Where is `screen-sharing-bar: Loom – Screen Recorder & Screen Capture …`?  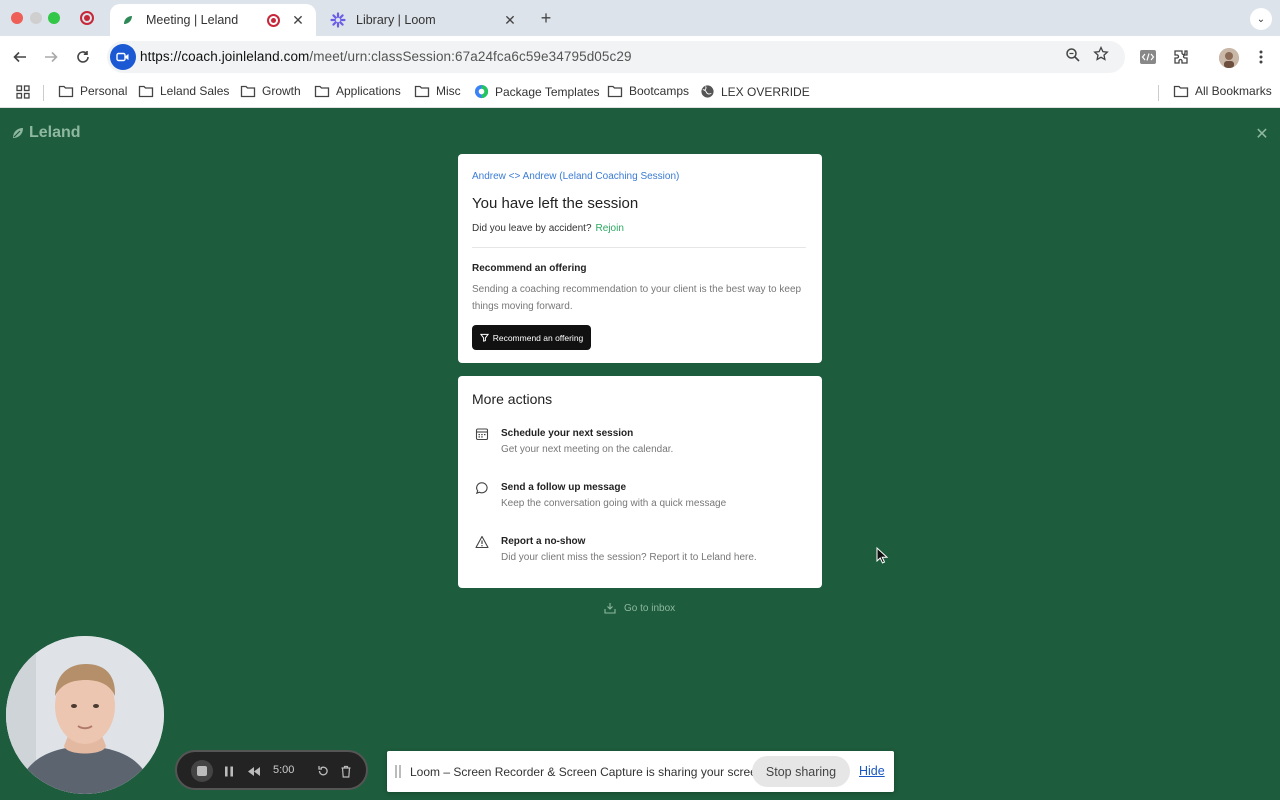 screen-sharing-bar: Loom – Screen Recorder & Screen Capture … is located at coordinates (640, 771).